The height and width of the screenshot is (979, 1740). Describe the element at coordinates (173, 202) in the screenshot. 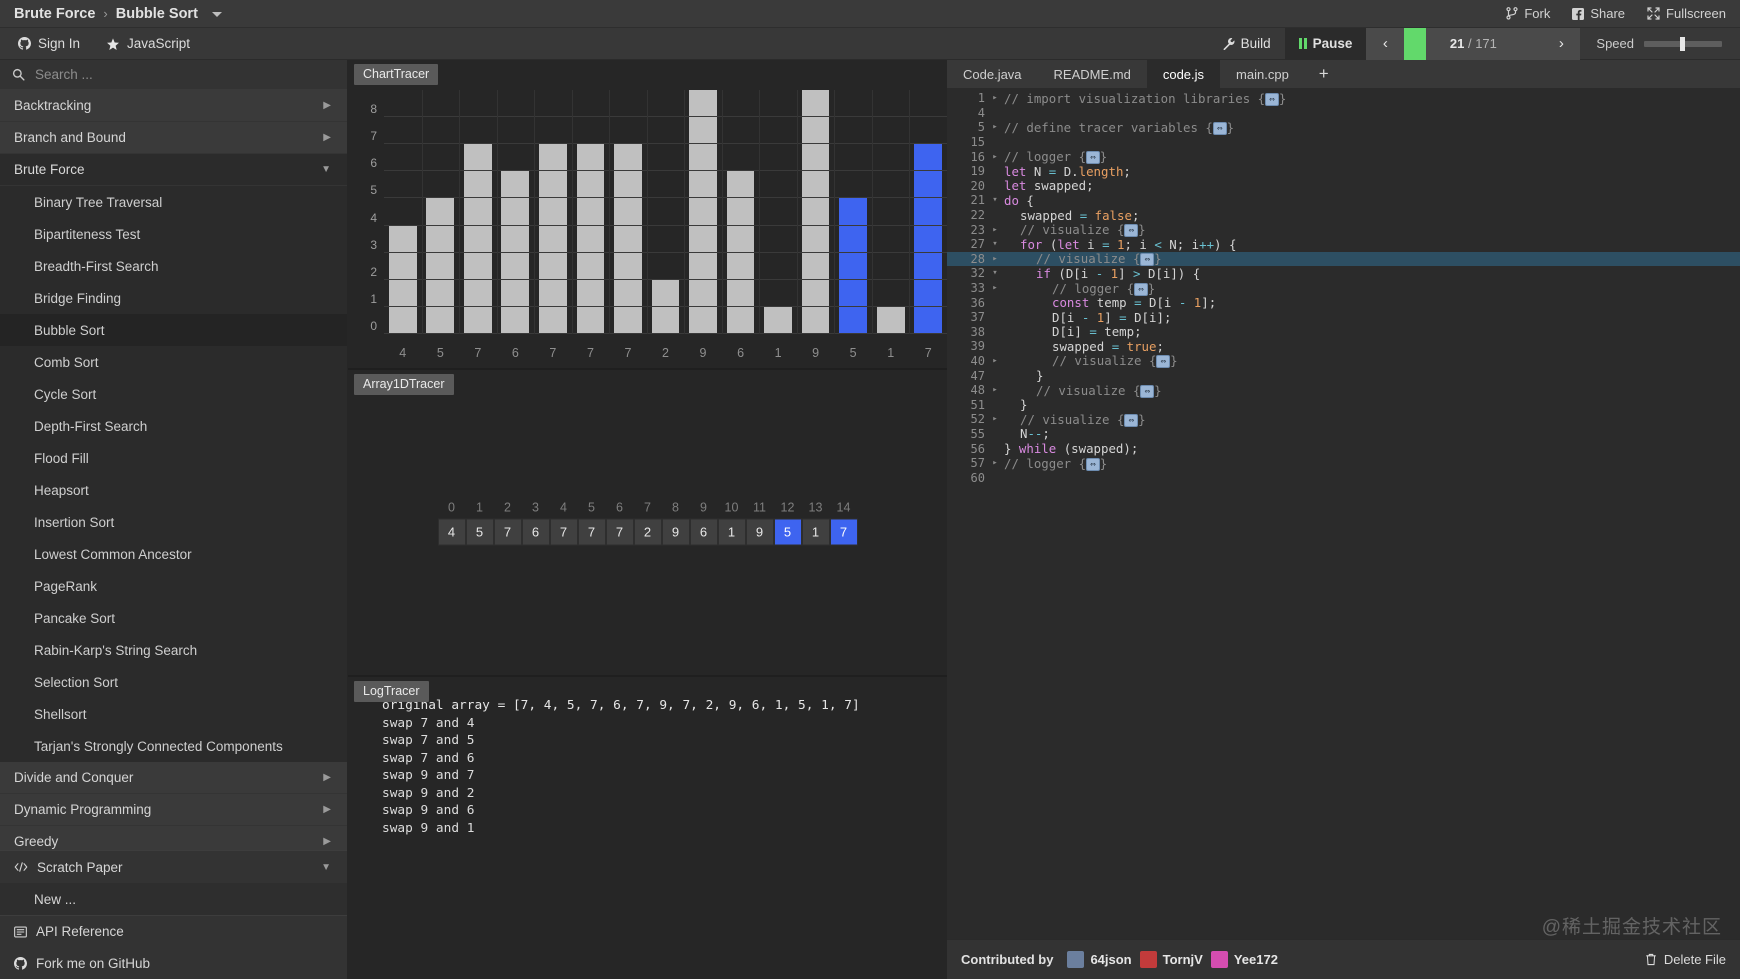

I see `sidebar-item-binary-tree-traversal: Binary Tree Traversal` at that location.